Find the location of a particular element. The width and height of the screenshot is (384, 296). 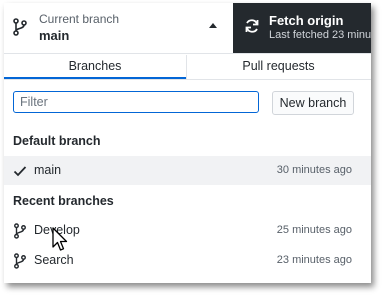

check-icon is located at coordinates (20, 171).